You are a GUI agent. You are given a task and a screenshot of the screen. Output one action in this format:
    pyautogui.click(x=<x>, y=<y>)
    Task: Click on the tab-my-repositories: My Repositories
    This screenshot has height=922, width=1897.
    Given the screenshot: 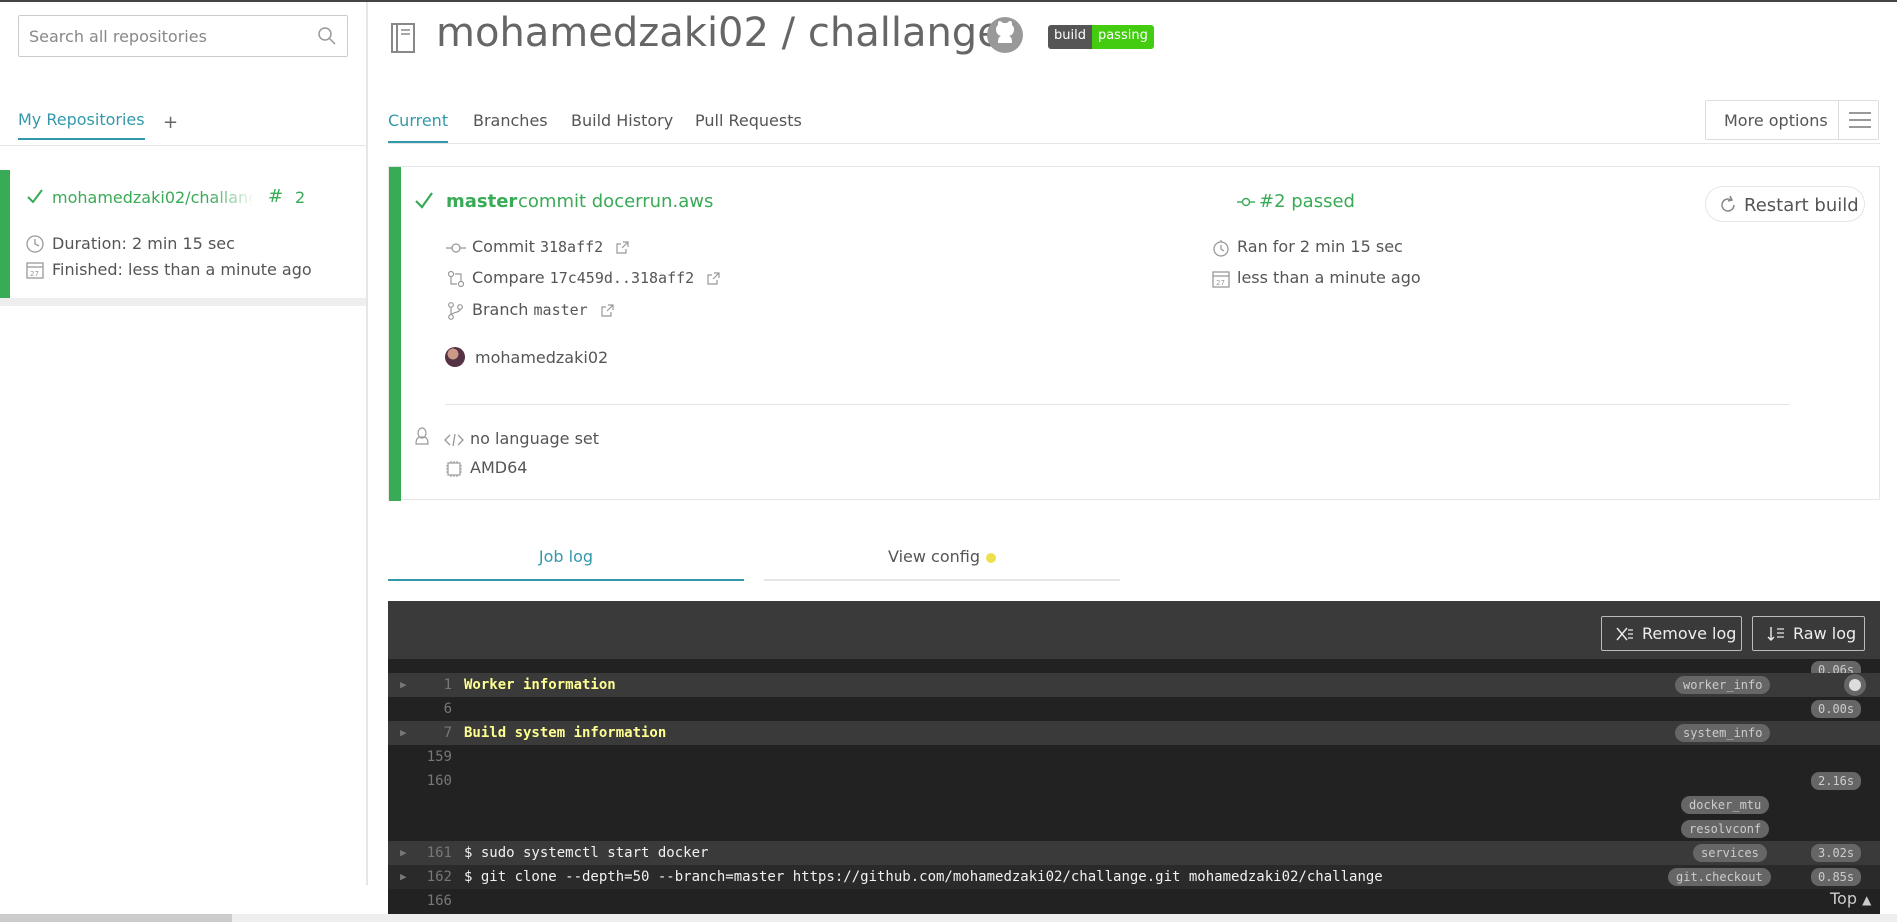 What is the action you would take?
    pyautogui.click(x=81, y=125)
    